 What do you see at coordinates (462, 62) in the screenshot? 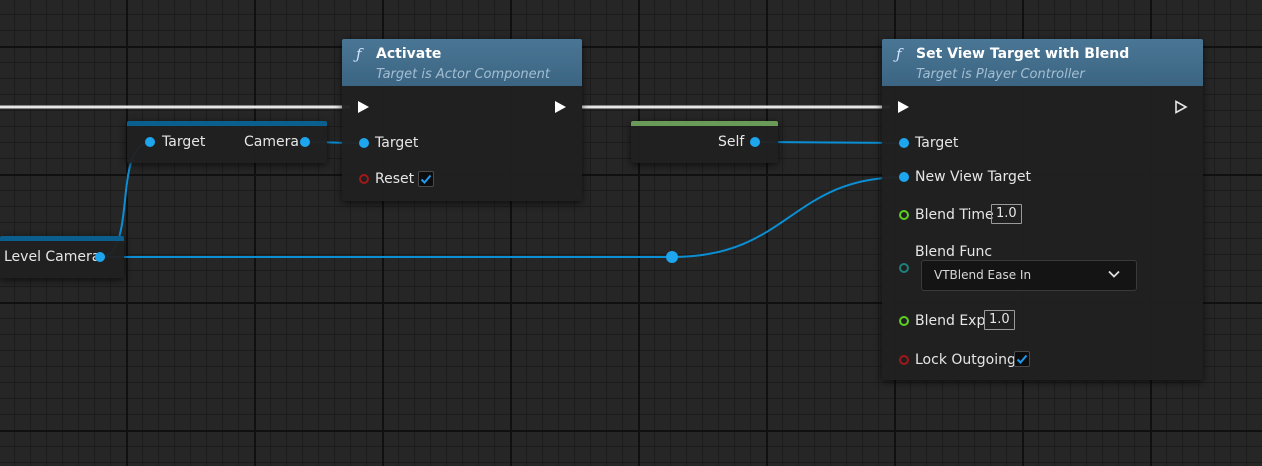
I see `activate-header: ƒ Activate Target is Actor Component` at bounding box center [462, 62].